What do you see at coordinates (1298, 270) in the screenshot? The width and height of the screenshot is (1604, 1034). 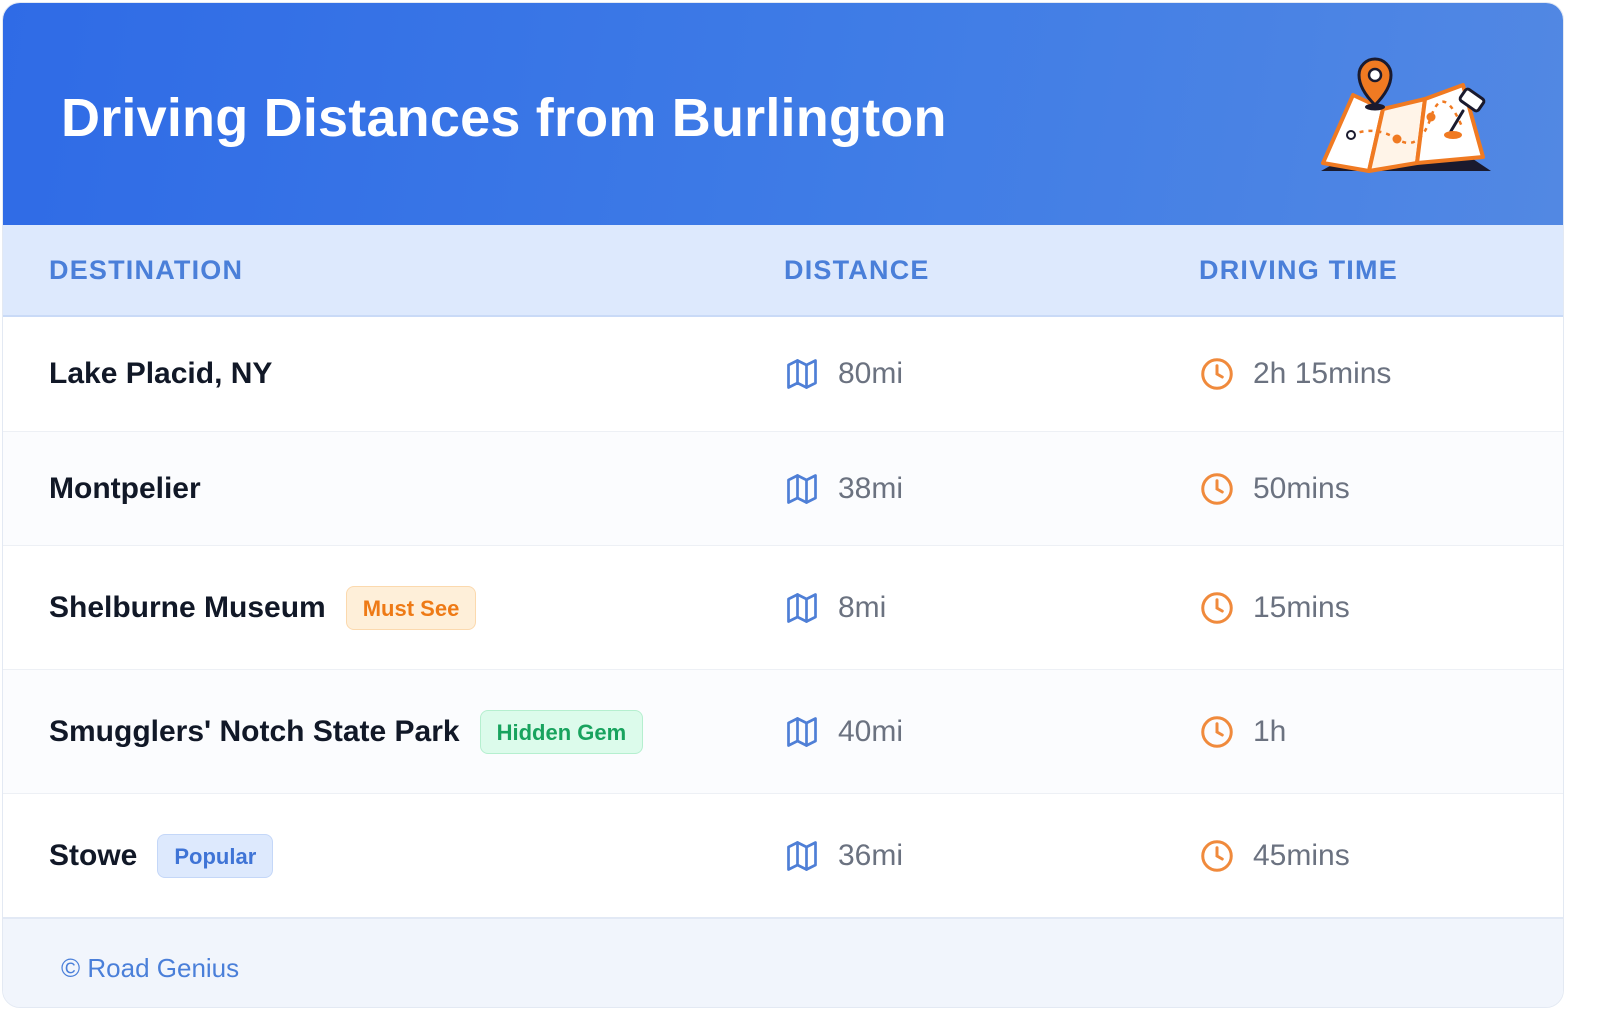 I see `column-header-driving-time: DRIVING TIME` at bounding box center [1298, 270].